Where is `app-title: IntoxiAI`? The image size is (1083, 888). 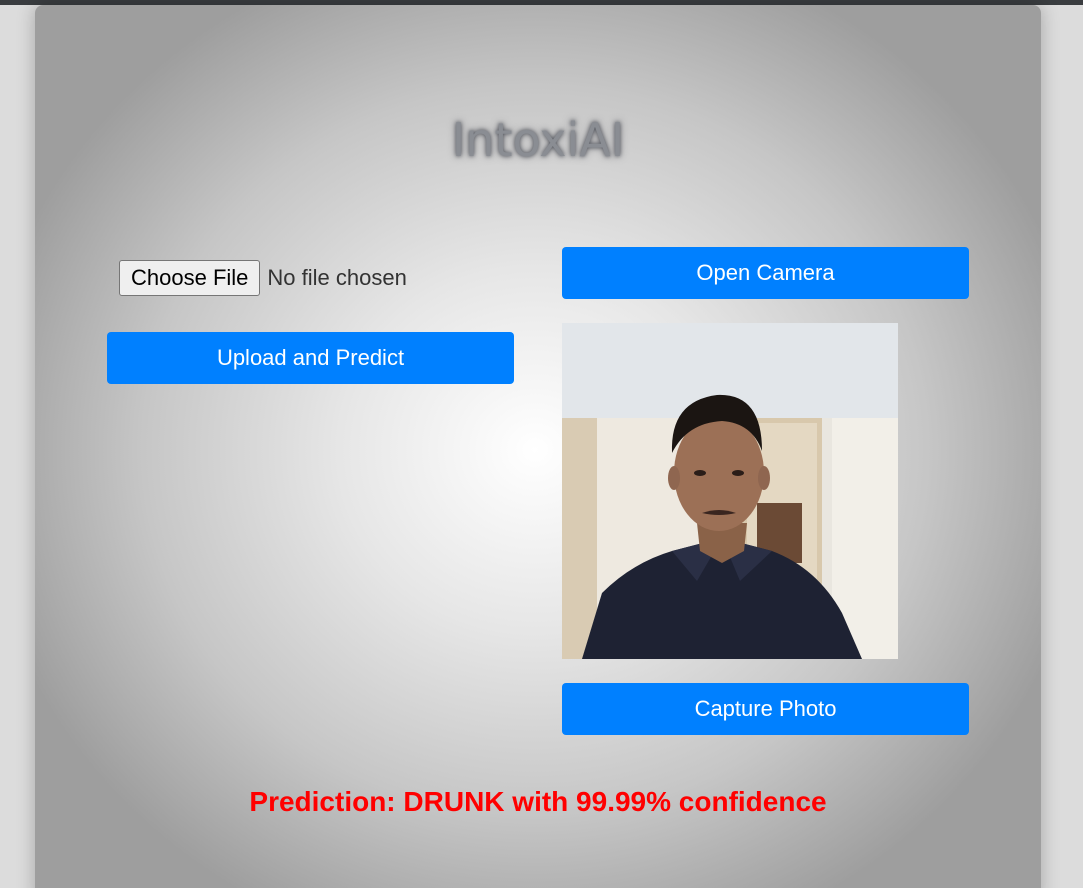 app-title: IntoxiAI is located at coordinates (538, 140).